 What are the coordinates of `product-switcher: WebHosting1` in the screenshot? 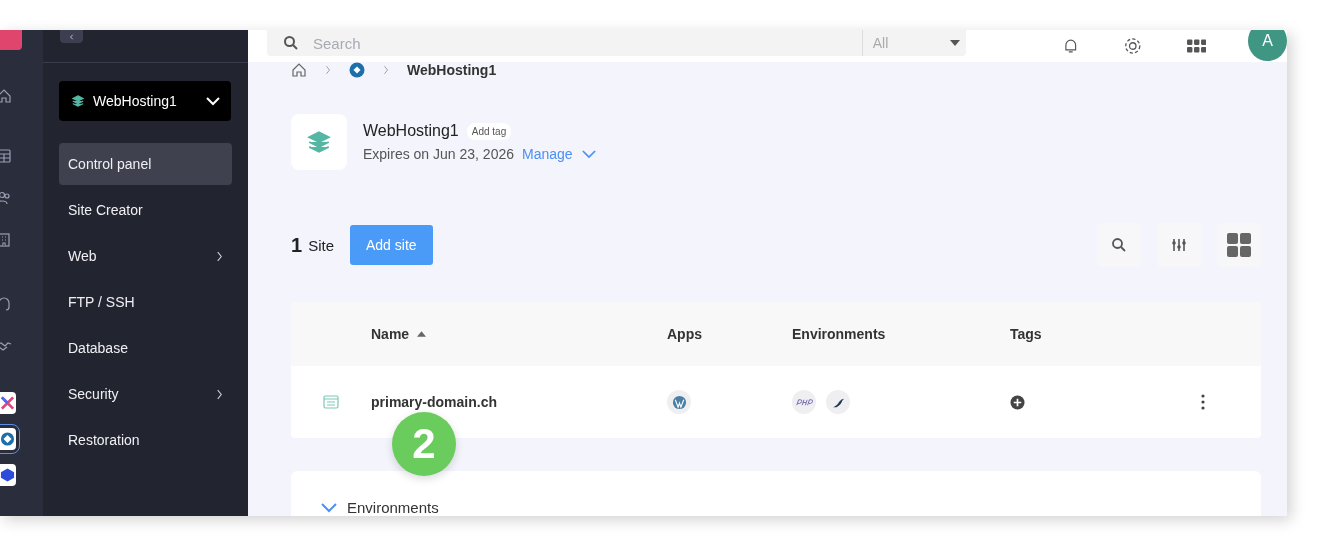 It's located at (145, 101).